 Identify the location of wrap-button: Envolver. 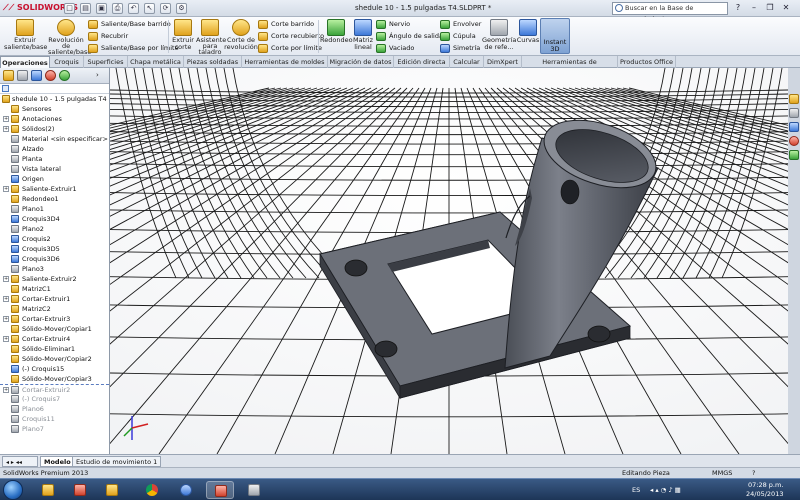
(460, 24).